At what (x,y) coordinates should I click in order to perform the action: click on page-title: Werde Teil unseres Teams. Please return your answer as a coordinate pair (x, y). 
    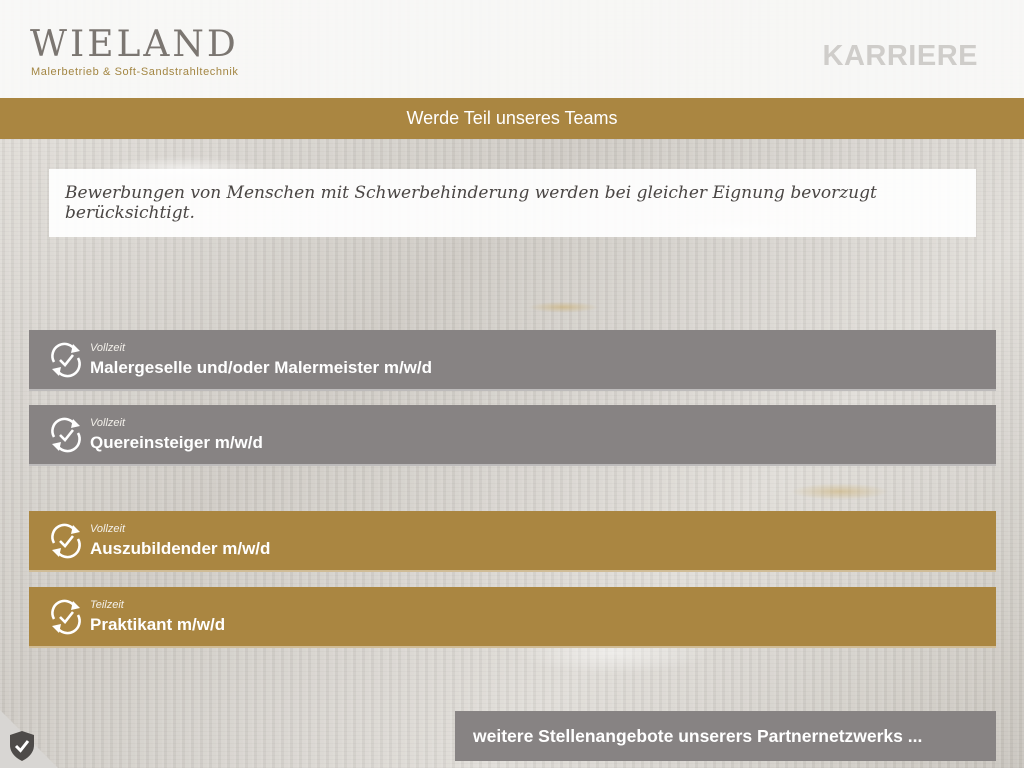
    Looking at the image, I should click on (512, 118).